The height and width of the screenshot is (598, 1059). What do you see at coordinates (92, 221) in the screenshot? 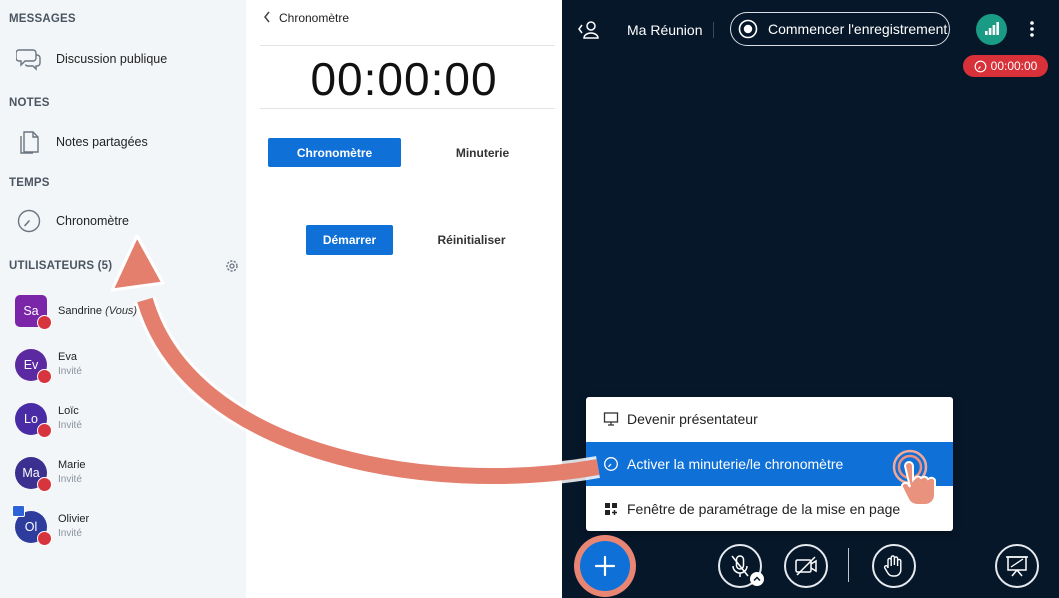
I see `sidebar-item-label: Chronomètre` at bounding box center [92, 221].